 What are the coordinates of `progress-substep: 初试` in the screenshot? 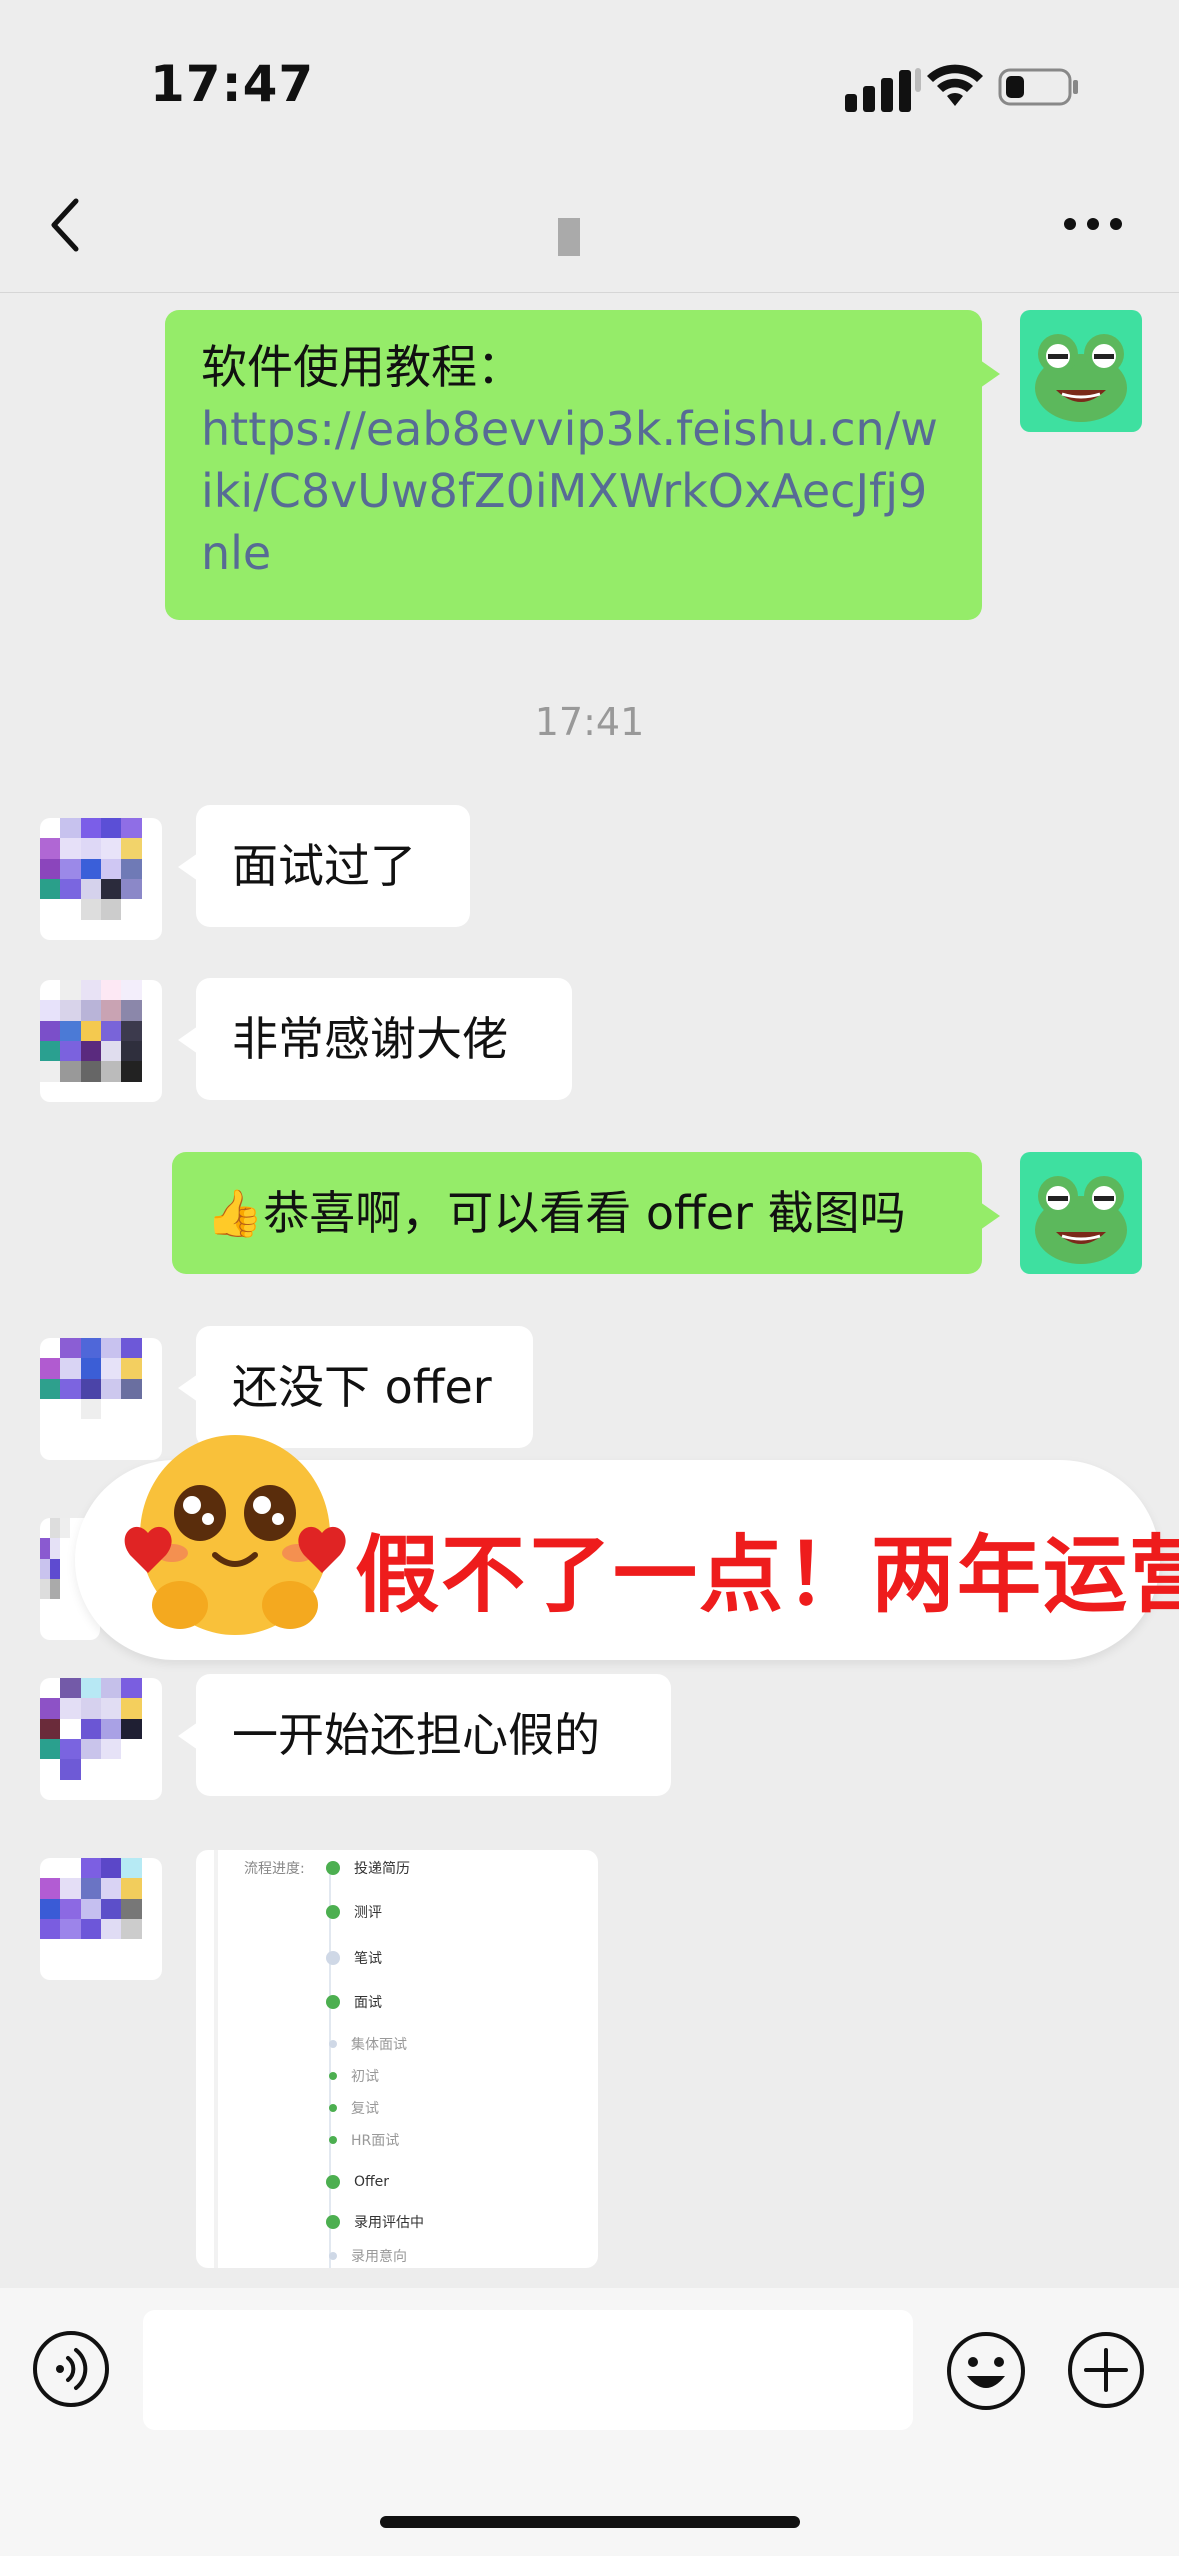 It's located at (352, 2076).